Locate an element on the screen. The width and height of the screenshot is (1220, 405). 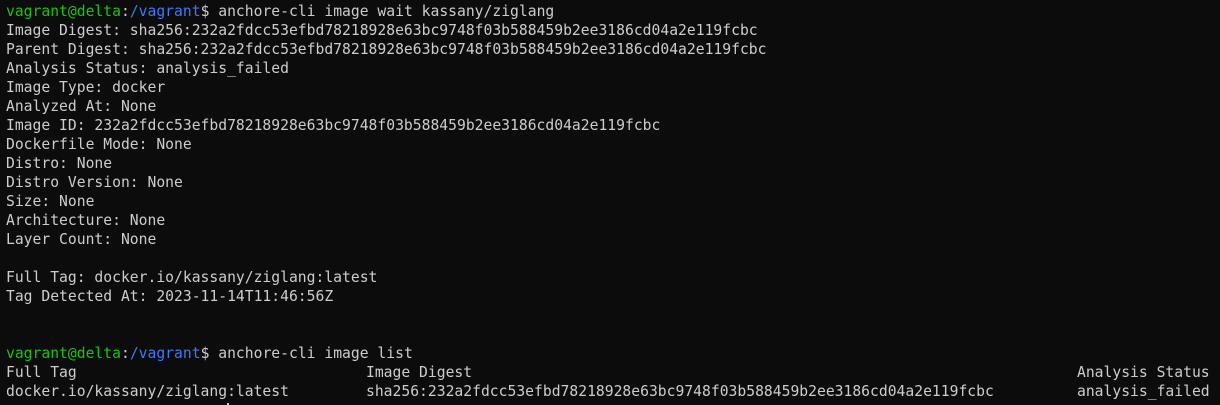
output-architecture: Architecture: None is located at coordinates (86, 220).